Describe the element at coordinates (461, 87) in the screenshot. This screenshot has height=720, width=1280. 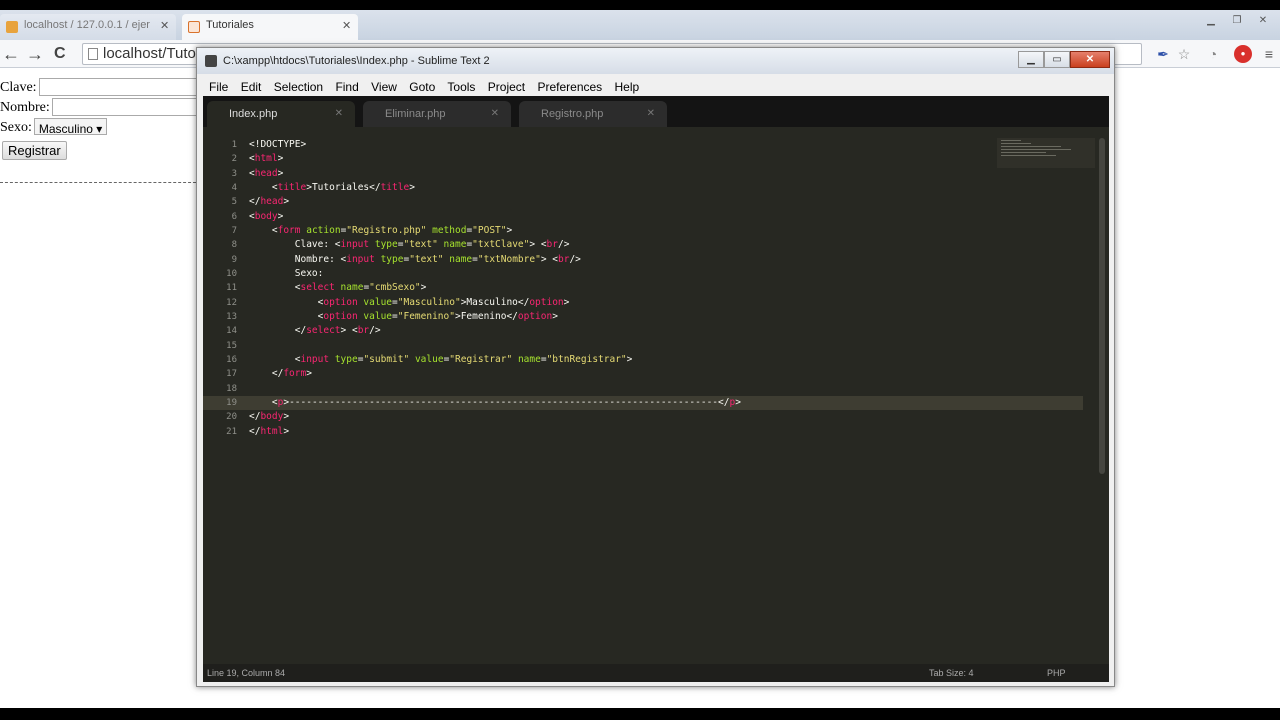
I see `menu-tools: Tools` at that location.